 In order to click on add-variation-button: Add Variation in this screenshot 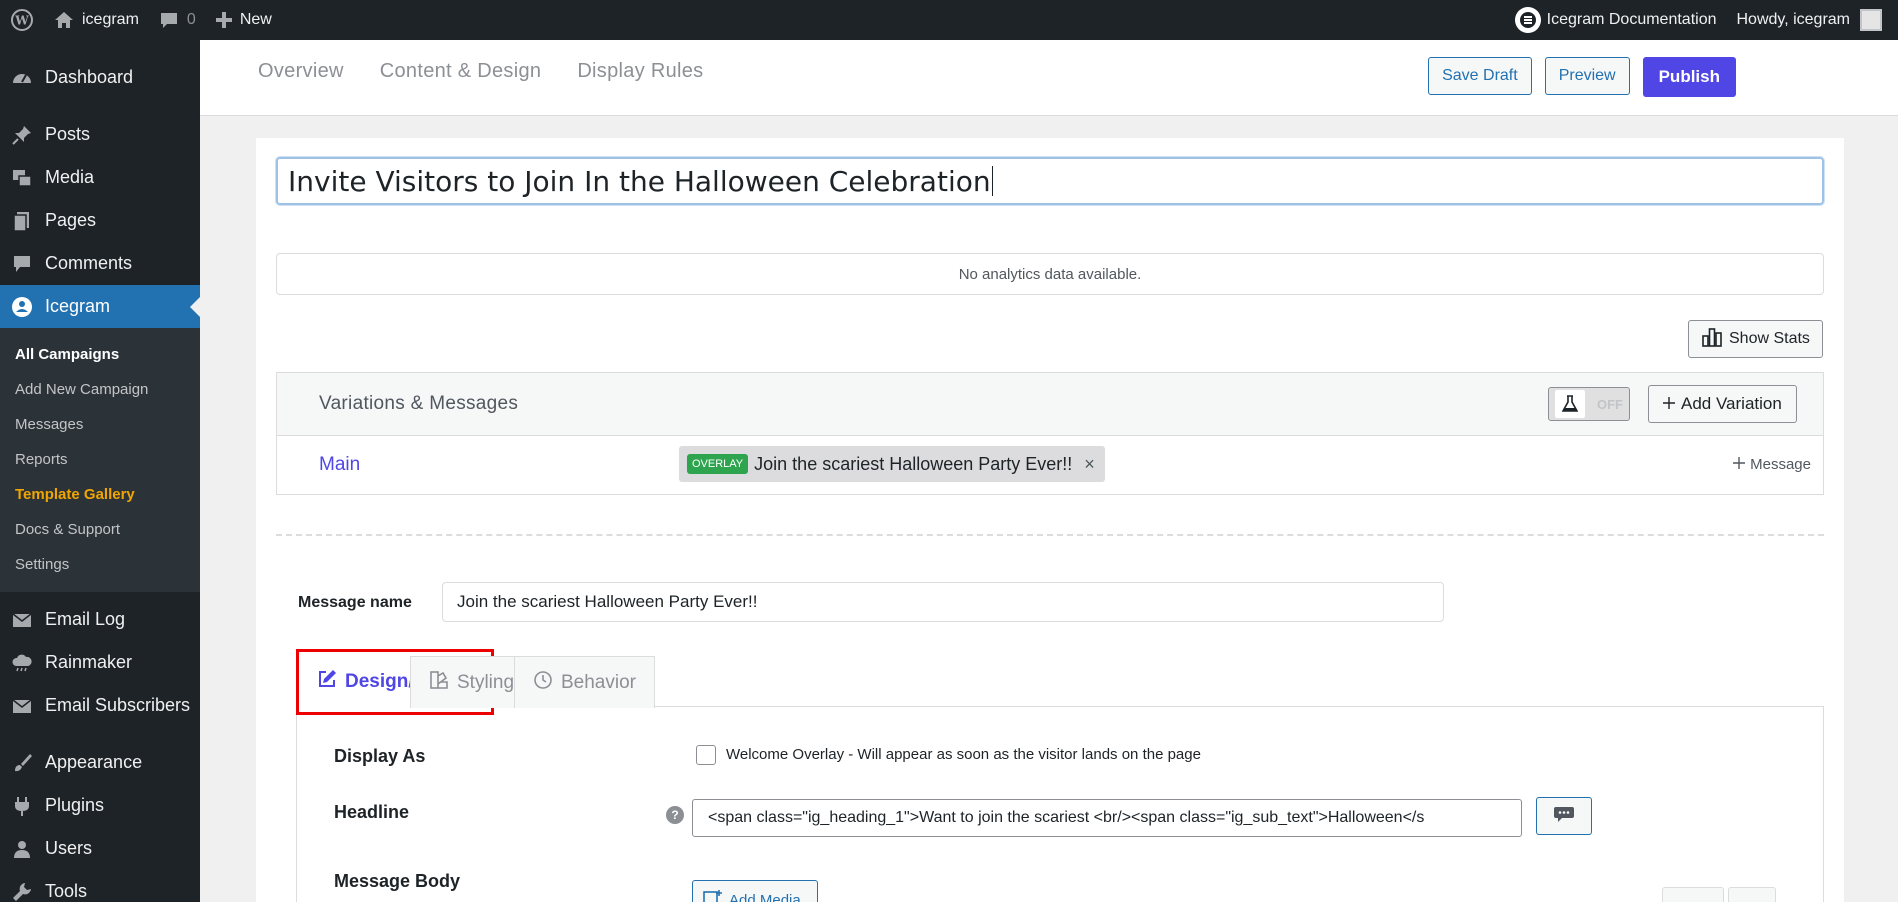, I will do `click(1722, 404)`.